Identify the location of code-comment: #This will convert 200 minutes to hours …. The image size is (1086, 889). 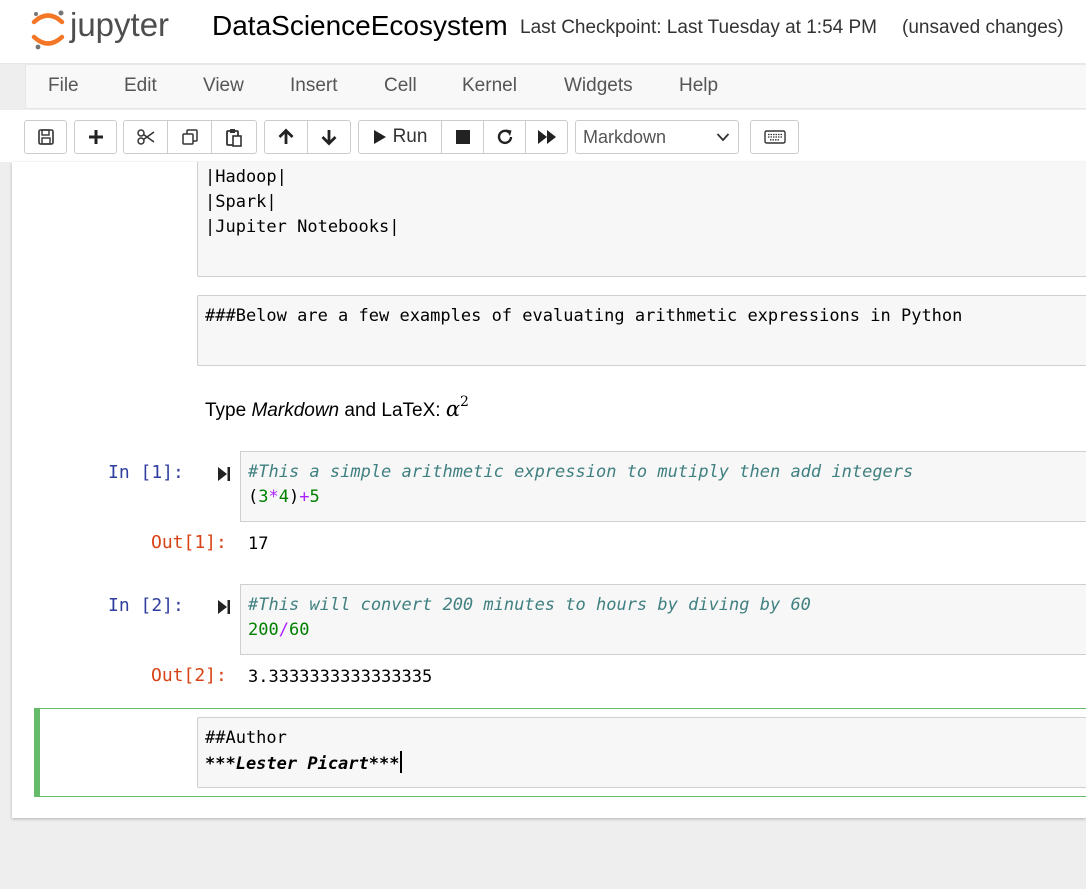
(529, 605).